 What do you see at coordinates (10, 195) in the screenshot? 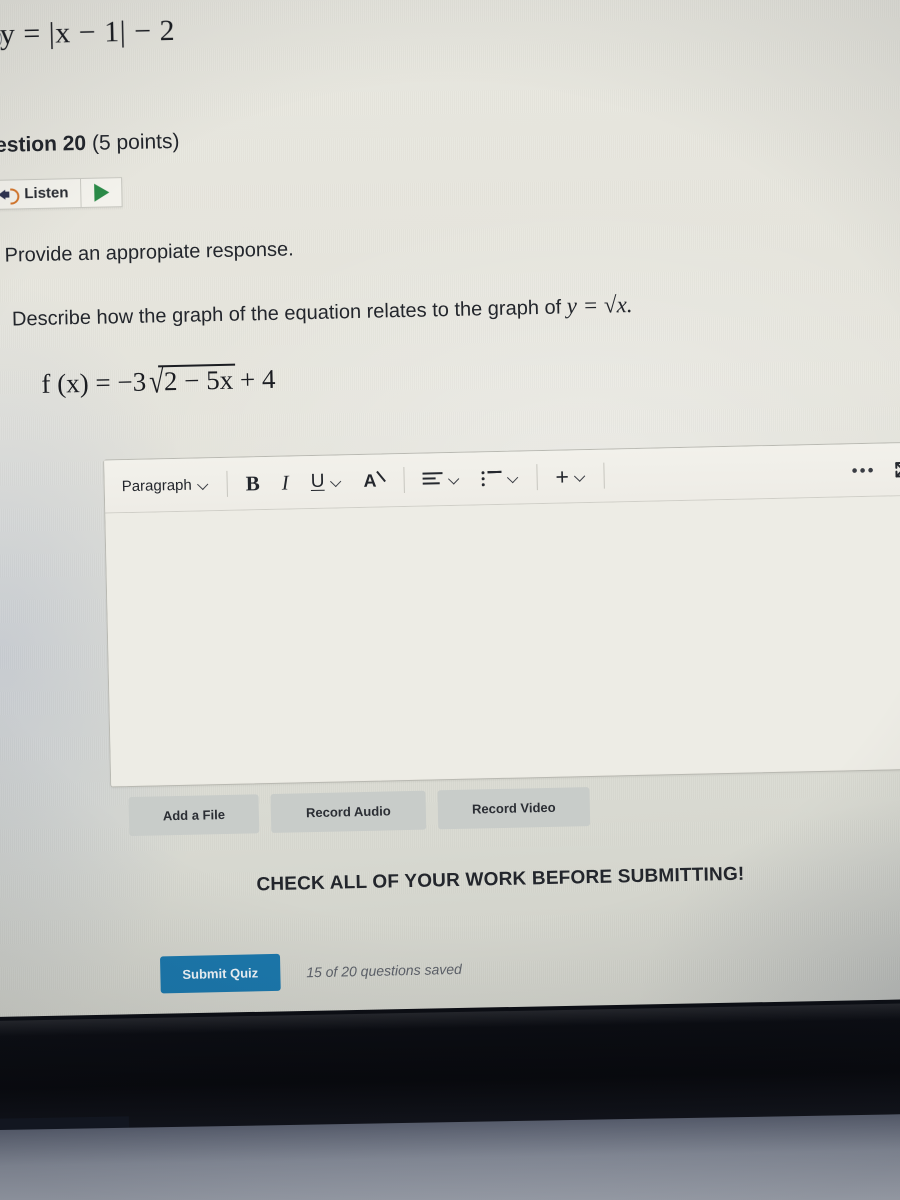
I see `speaker-icon` at bounding box center [10, 195].